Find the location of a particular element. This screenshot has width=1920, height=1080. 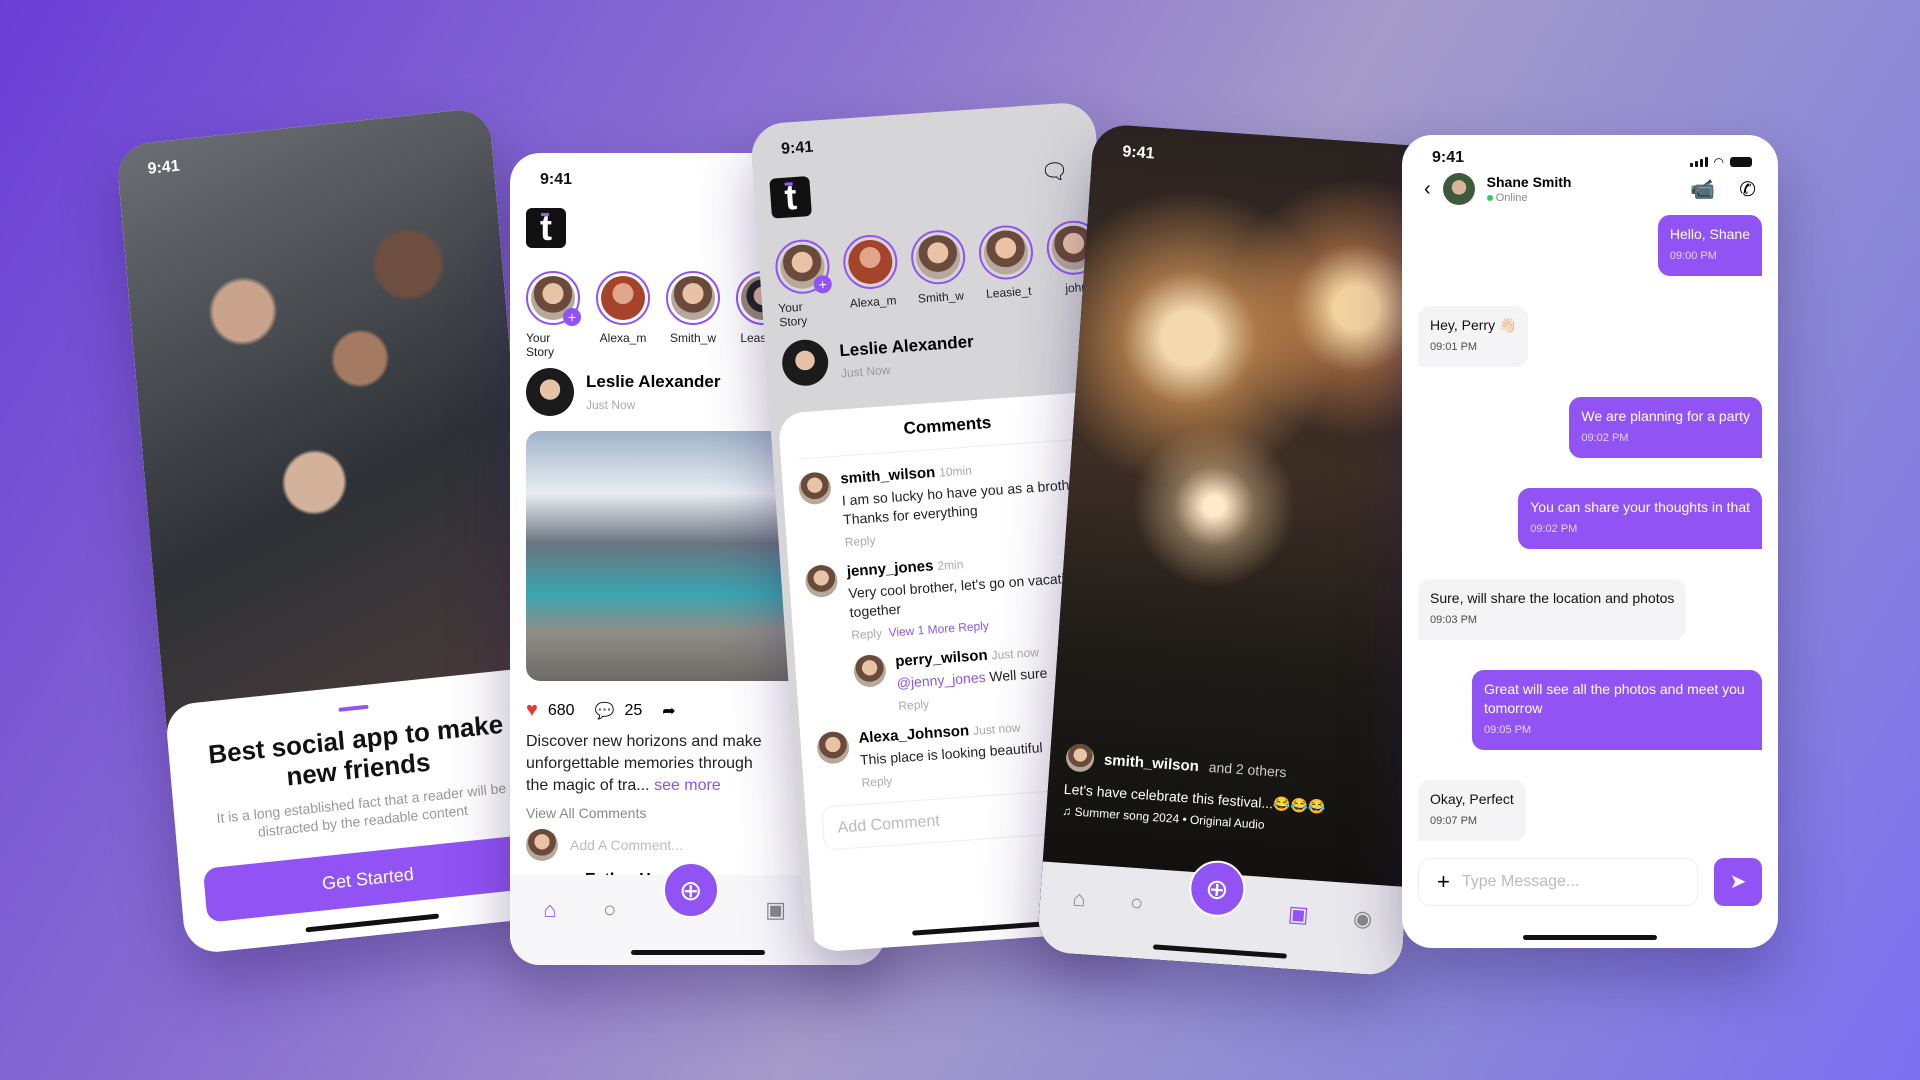

comment-icon: 💬 is located at coordinates (605, 711).